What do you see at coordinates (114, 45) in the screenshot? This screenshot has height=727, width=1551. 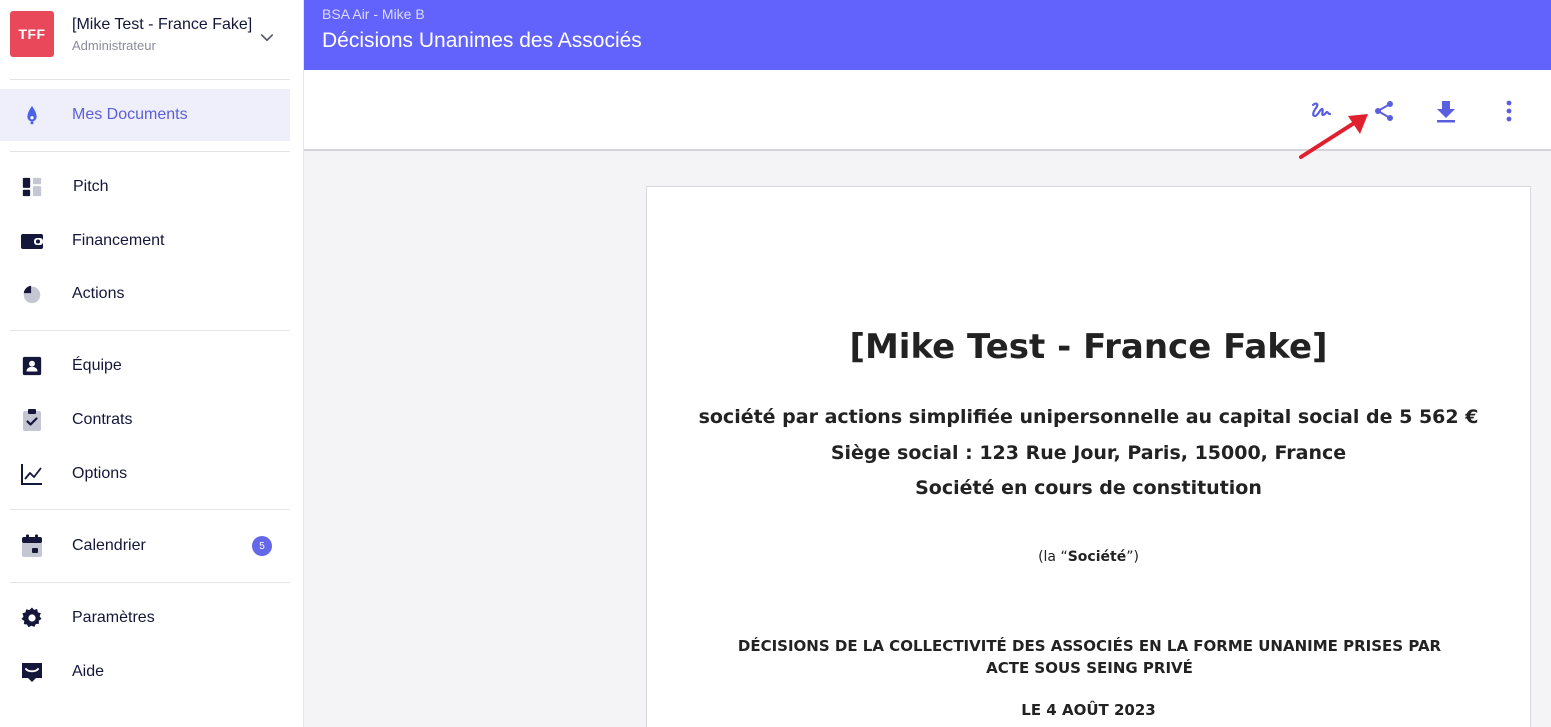 I see `org-role: Administrateur` at bounding box center [114, 45].